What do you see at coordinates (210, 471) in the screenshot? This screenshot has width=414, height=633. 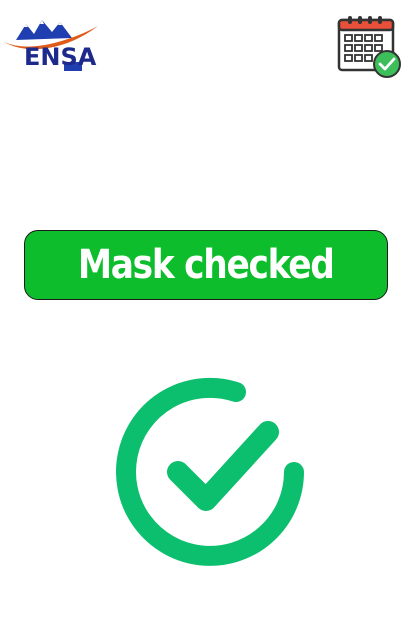 I see `circle-check-icon` at bounding box center [210, 471].